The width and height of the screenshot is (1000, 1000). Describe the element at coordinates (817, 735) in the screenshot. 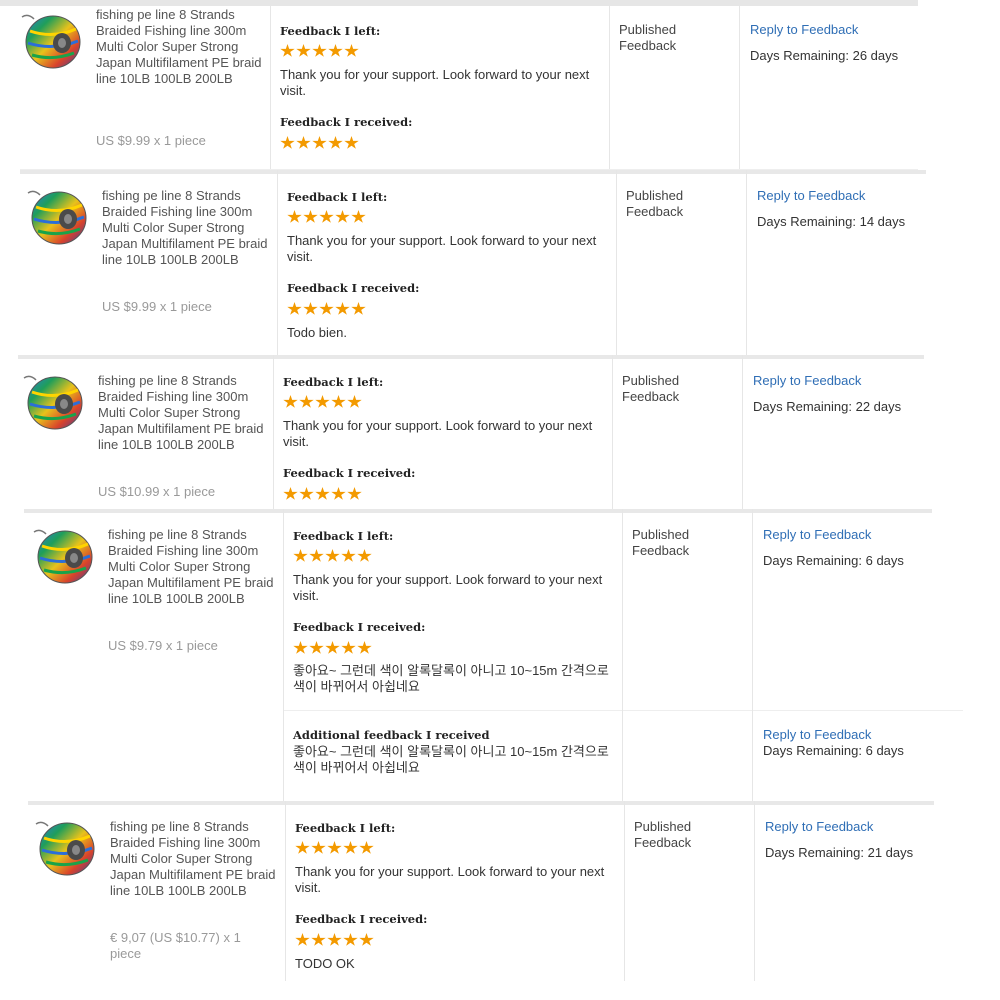

I see `additional-reply-to-feedback-link: Reply to Feedback` at that location.